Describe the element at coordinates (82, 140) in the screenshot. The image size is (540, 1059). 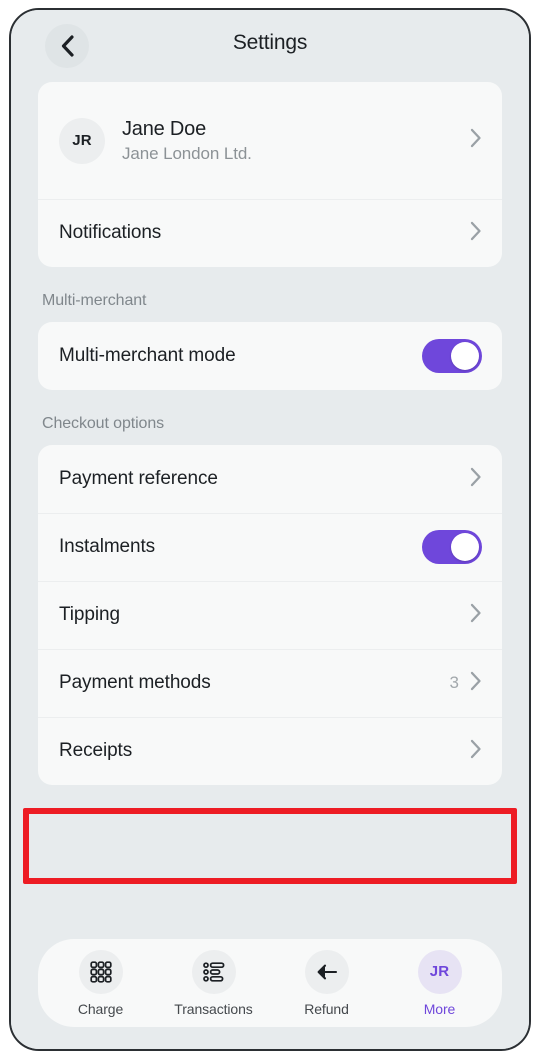
I see `avatar: JR` at that location.